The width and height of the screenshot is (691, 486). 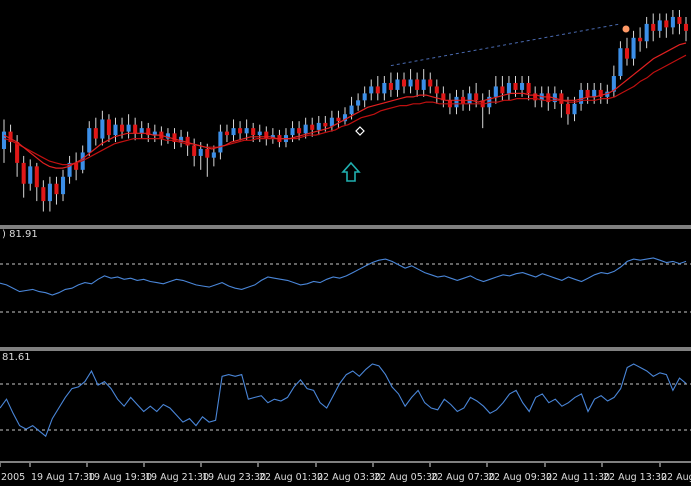 I want to click on time-axis-label: 19 Aug 21:30, so click(x=177, y=477).